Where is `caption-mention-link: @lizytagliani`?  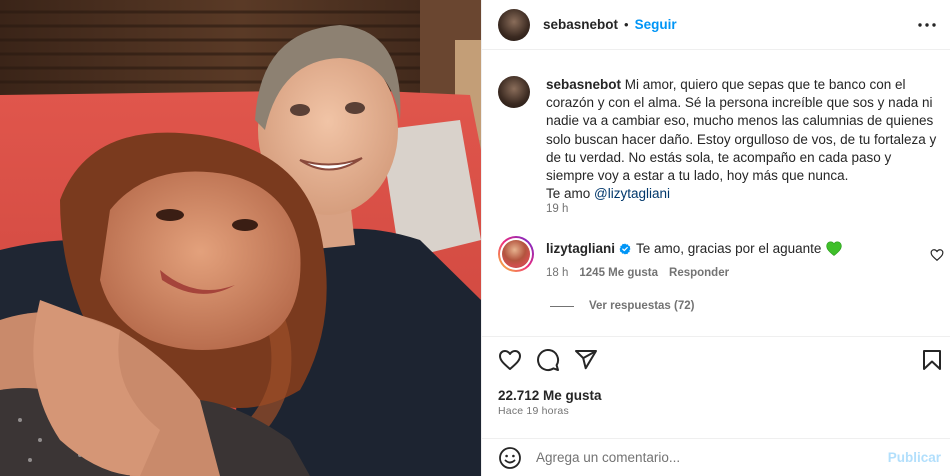
caption-mention-link: @lizytagliani is located at coordinates (632, 193).